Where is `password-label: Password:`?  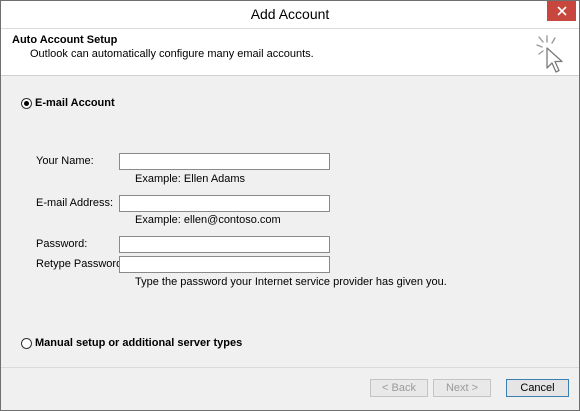 password-label: Password: is located at coordinates (62, 244).